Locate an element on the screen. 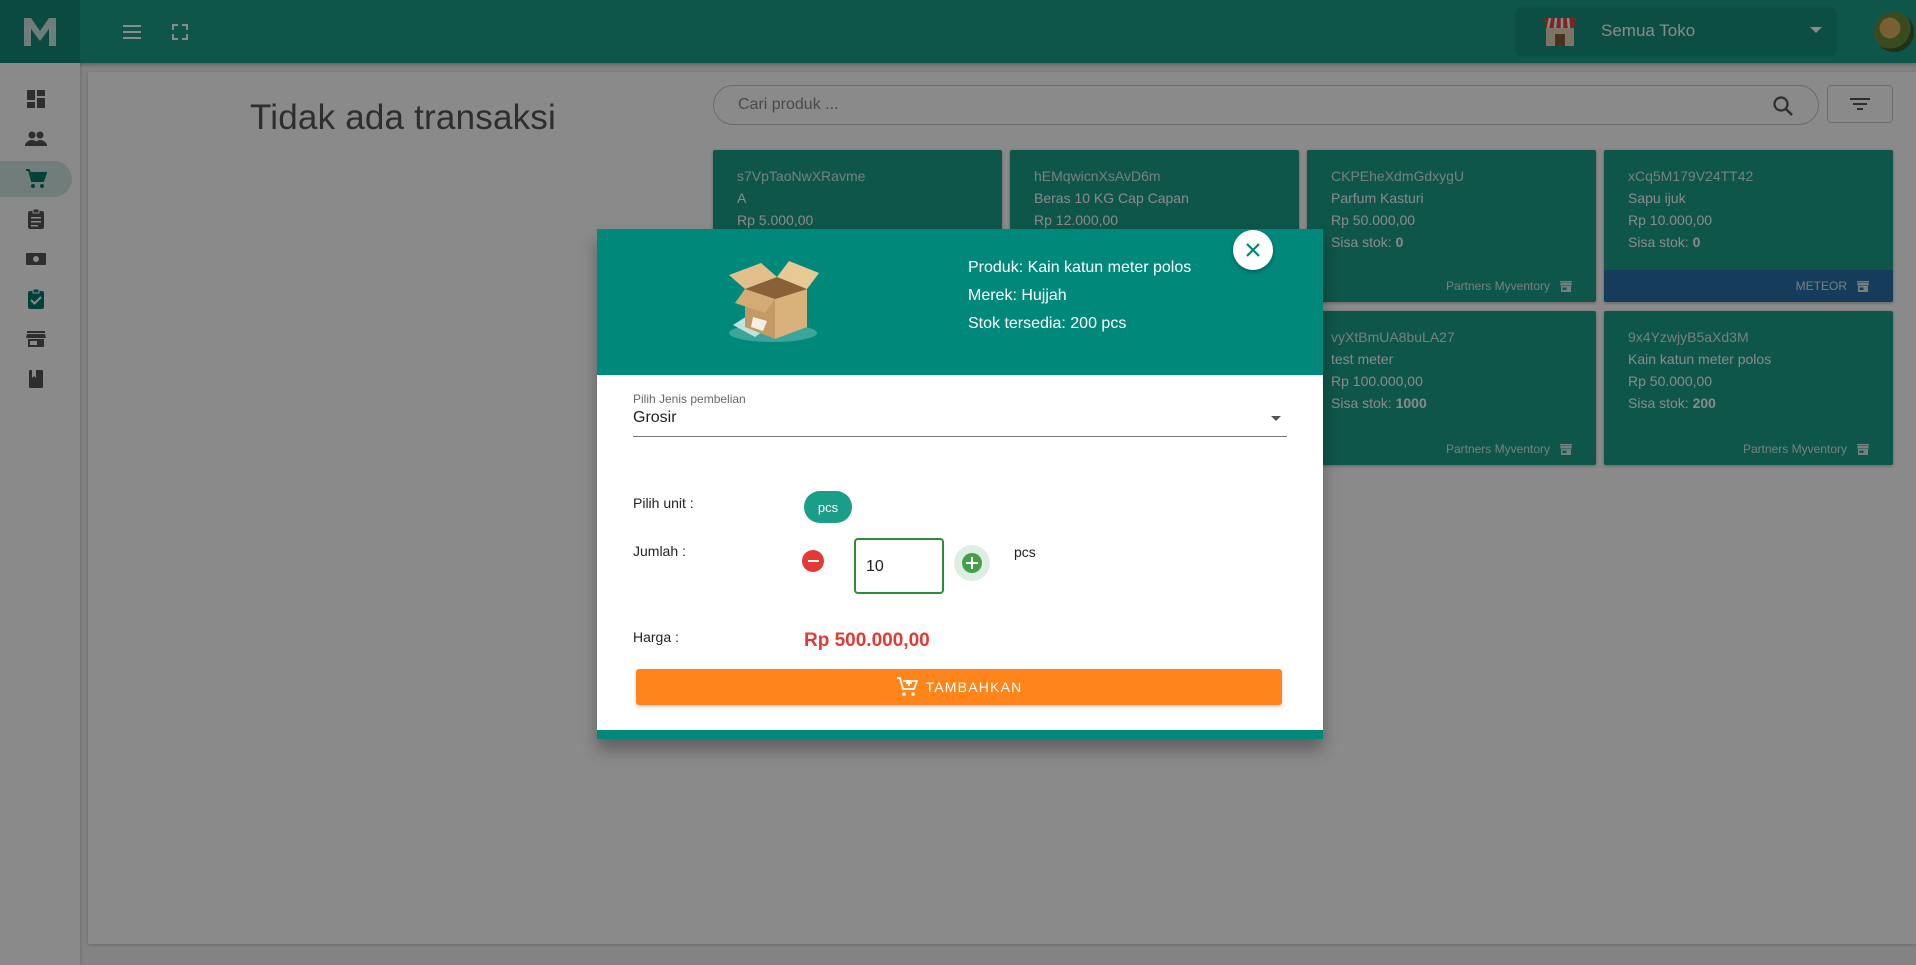 Image resolution: width=1916 pixels, height=965 pixels. close-icon is located at coordinates (1253, 250).